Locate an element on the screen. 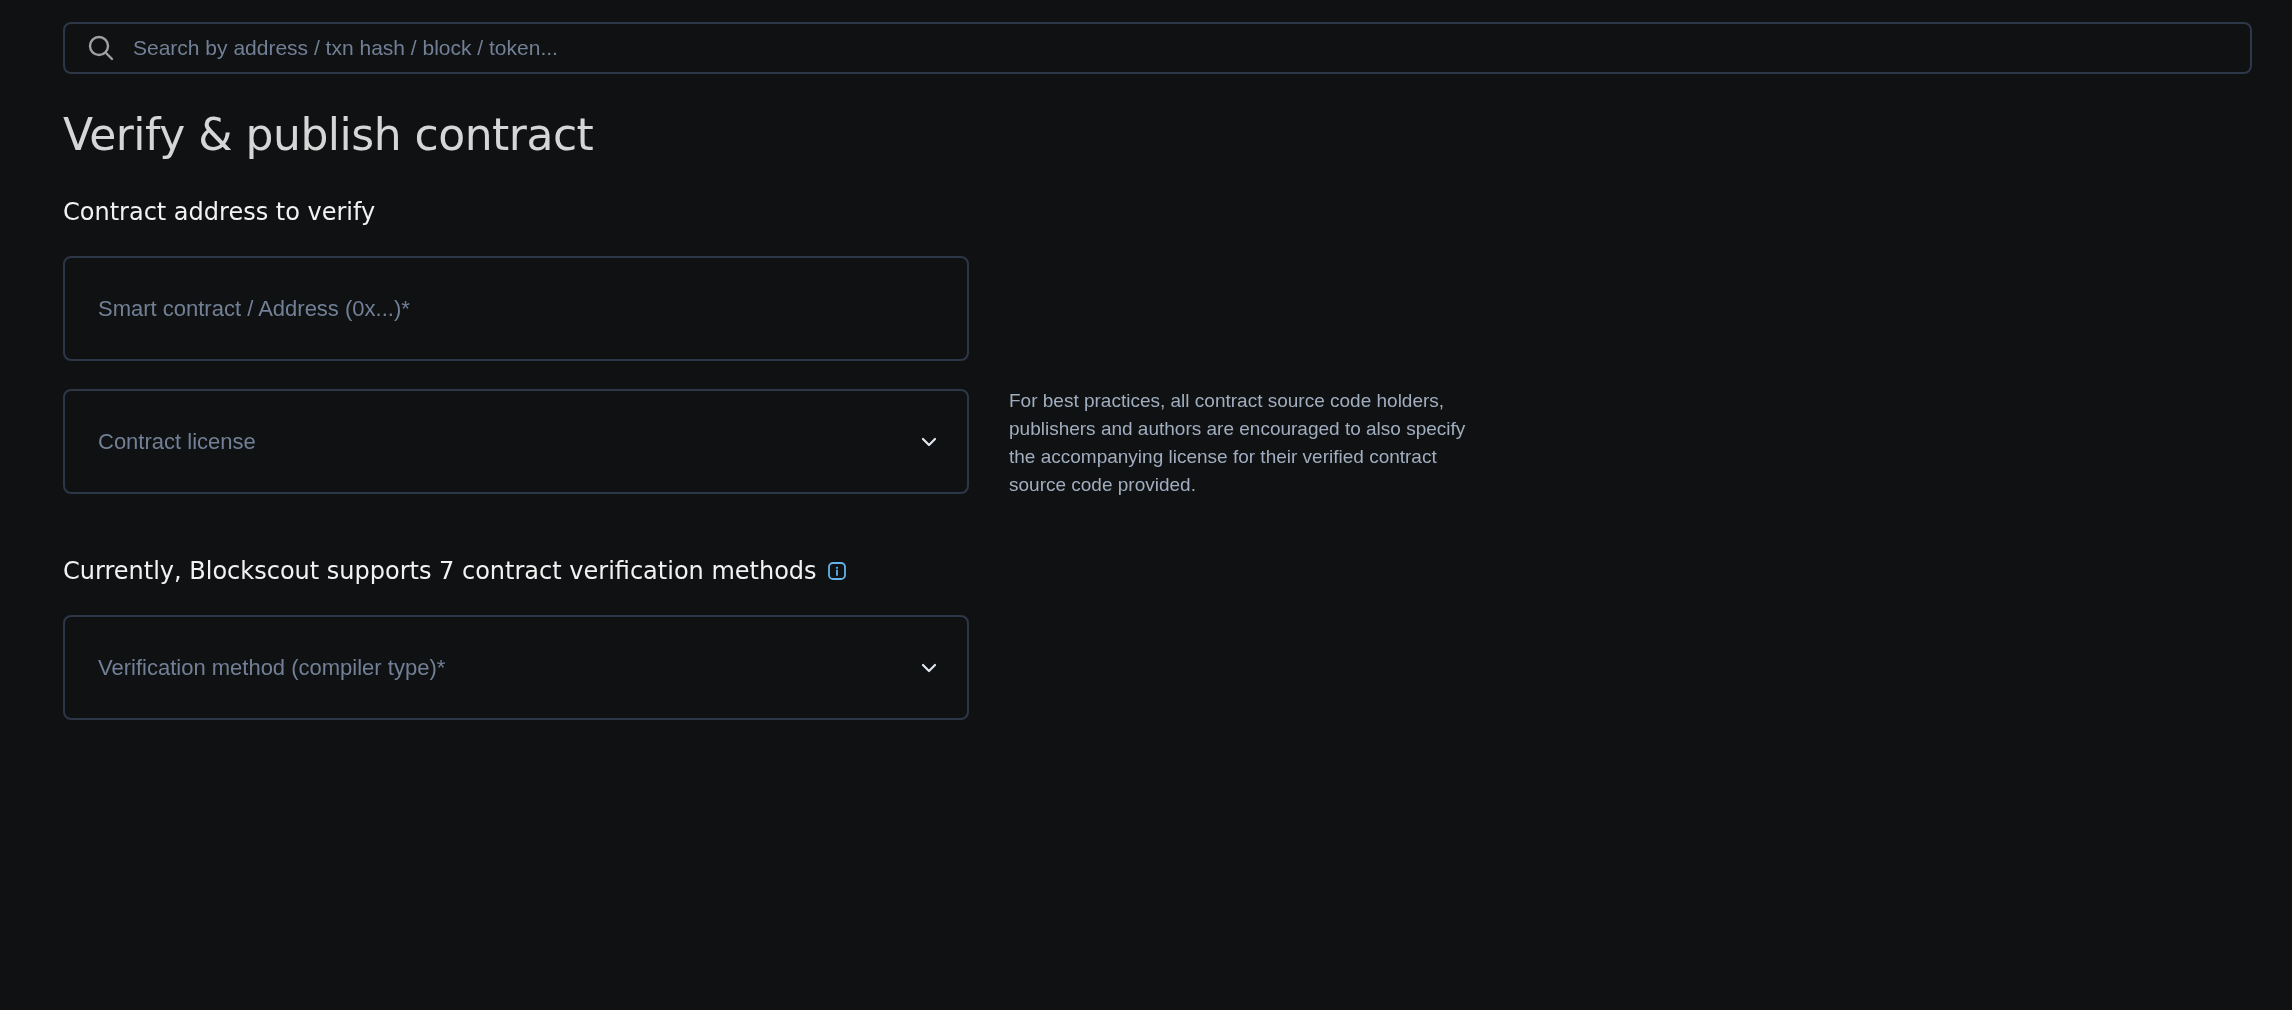 The width and height of the screenshot is (2292, 1010). search-icon is located at coordinates (101, 48).